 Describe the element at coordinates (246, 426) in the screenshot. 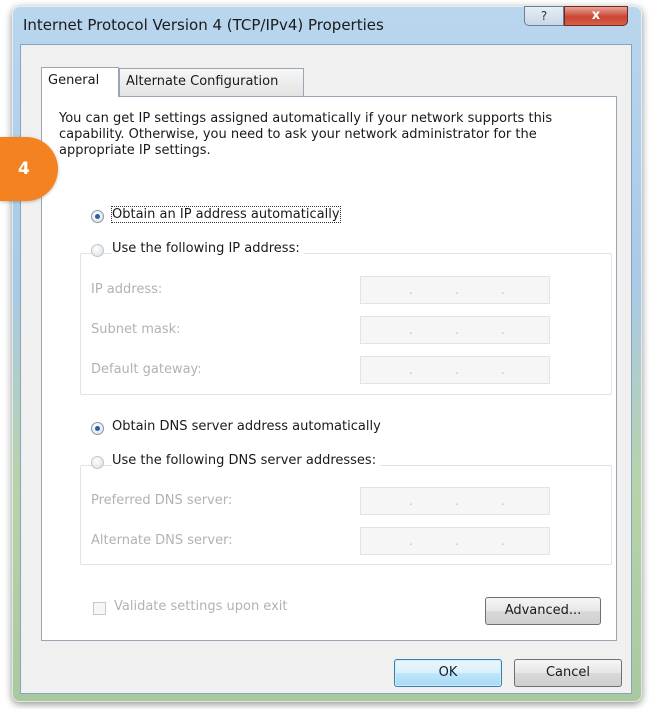

I see `obtain-dns-auto-label: Obtain DNS server address automatically` at that location.